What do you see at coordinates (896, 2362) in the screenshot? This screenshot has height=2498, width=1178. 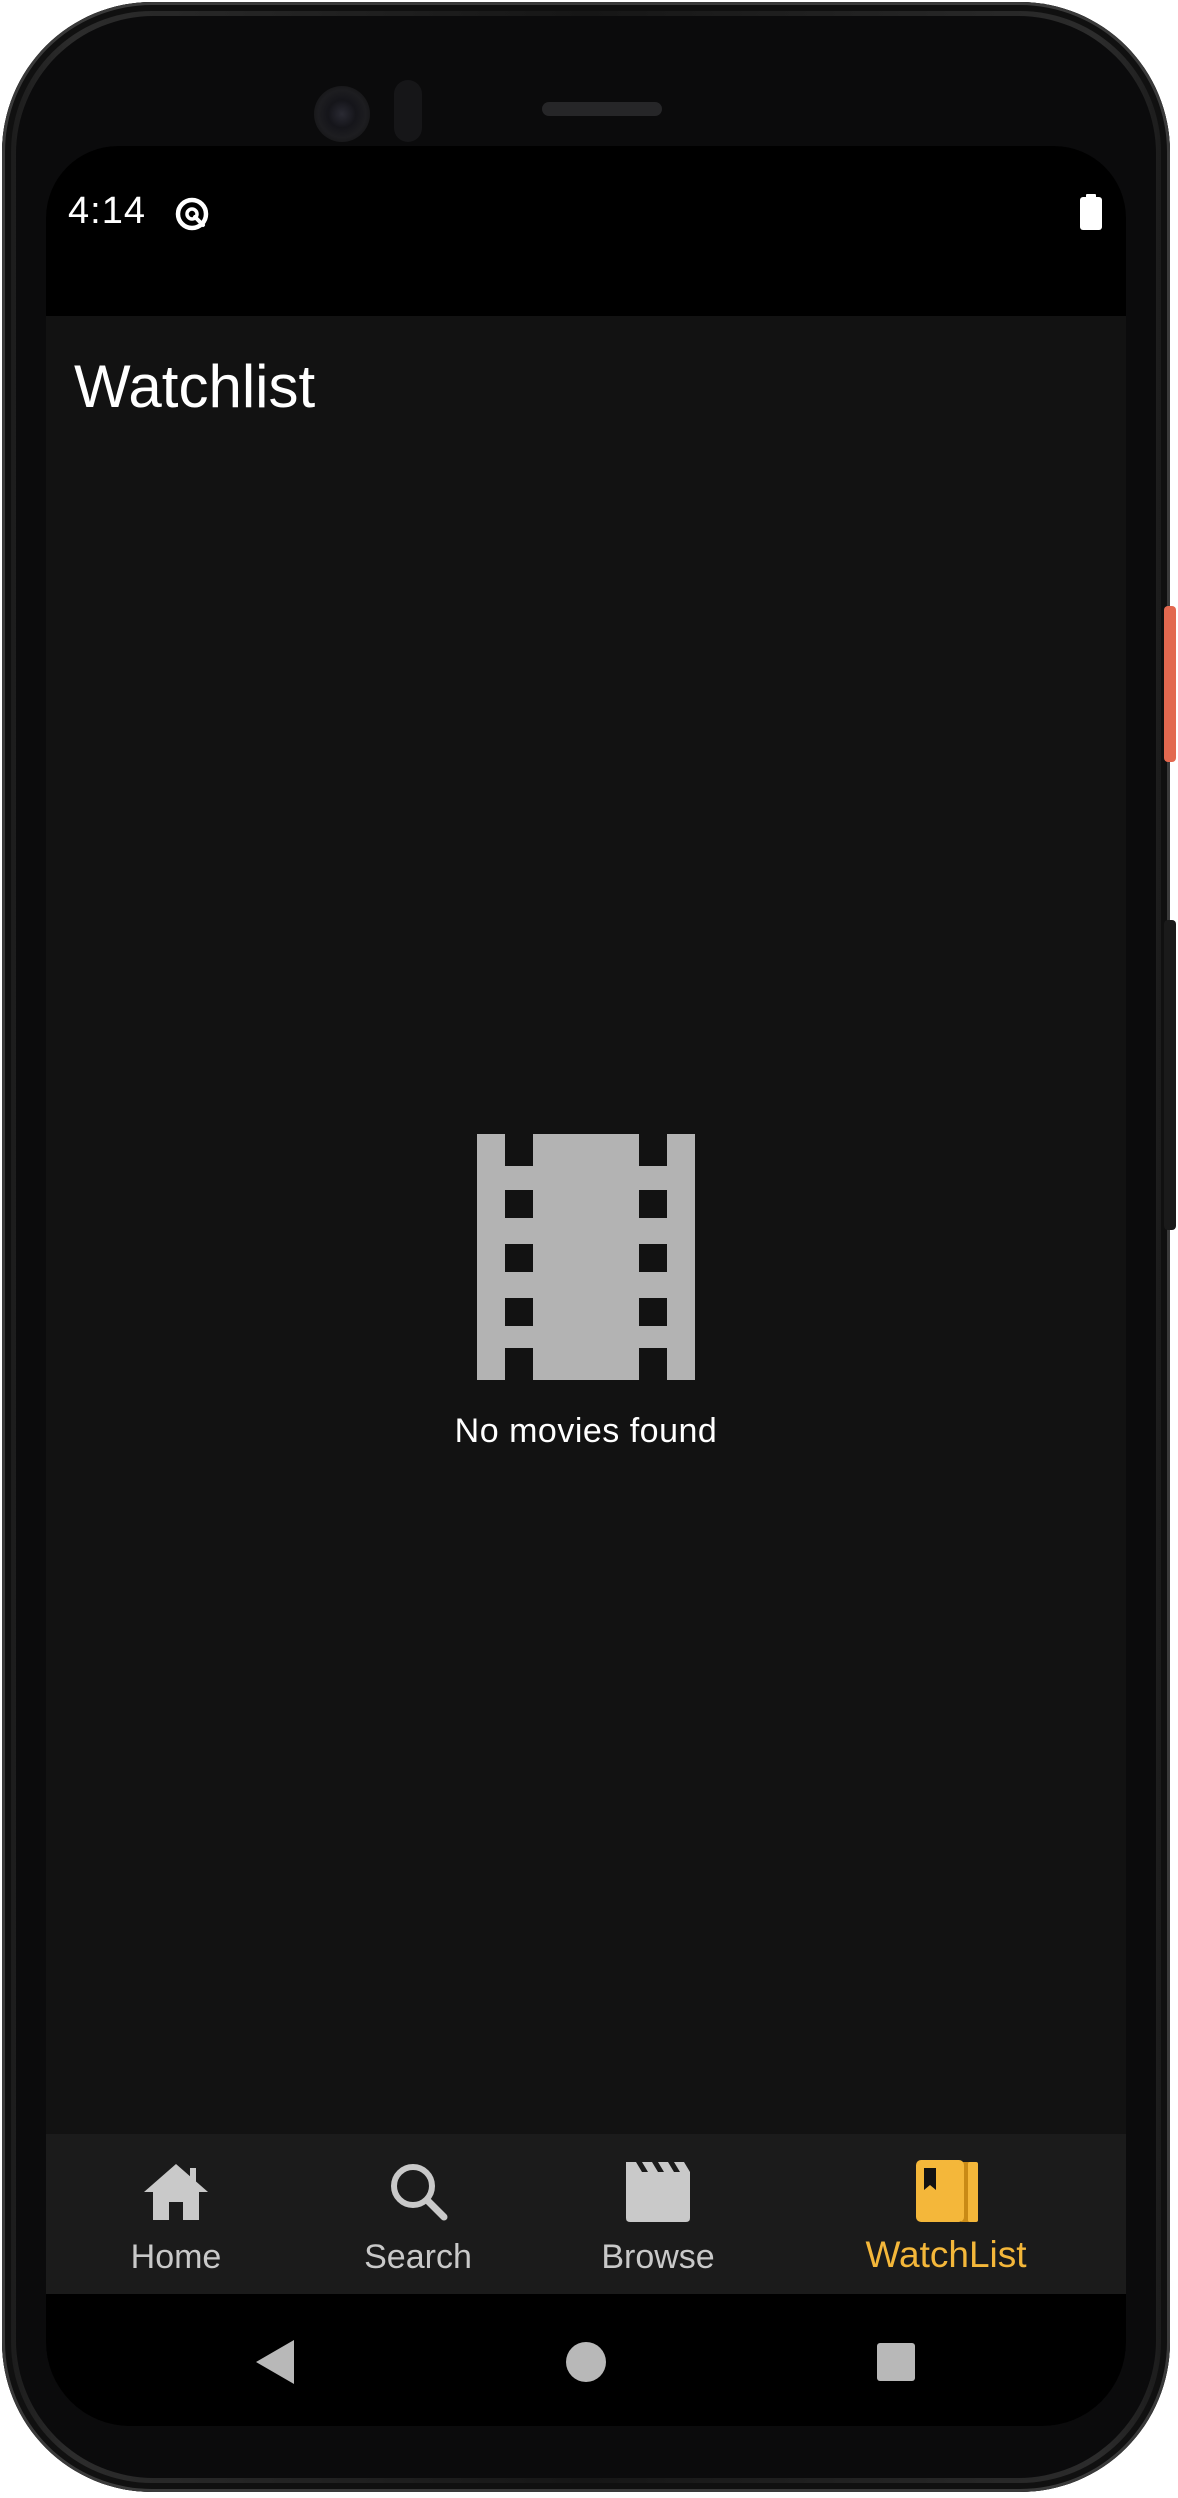 I see `recents-square-icon` at bounding box center [896, 2362].